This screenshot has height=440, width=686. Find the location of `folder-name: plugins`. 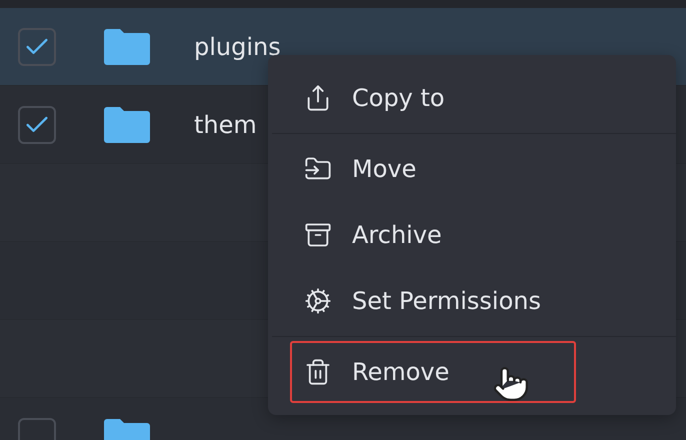

folder-name: plugins is located at coordinates (237, 46).